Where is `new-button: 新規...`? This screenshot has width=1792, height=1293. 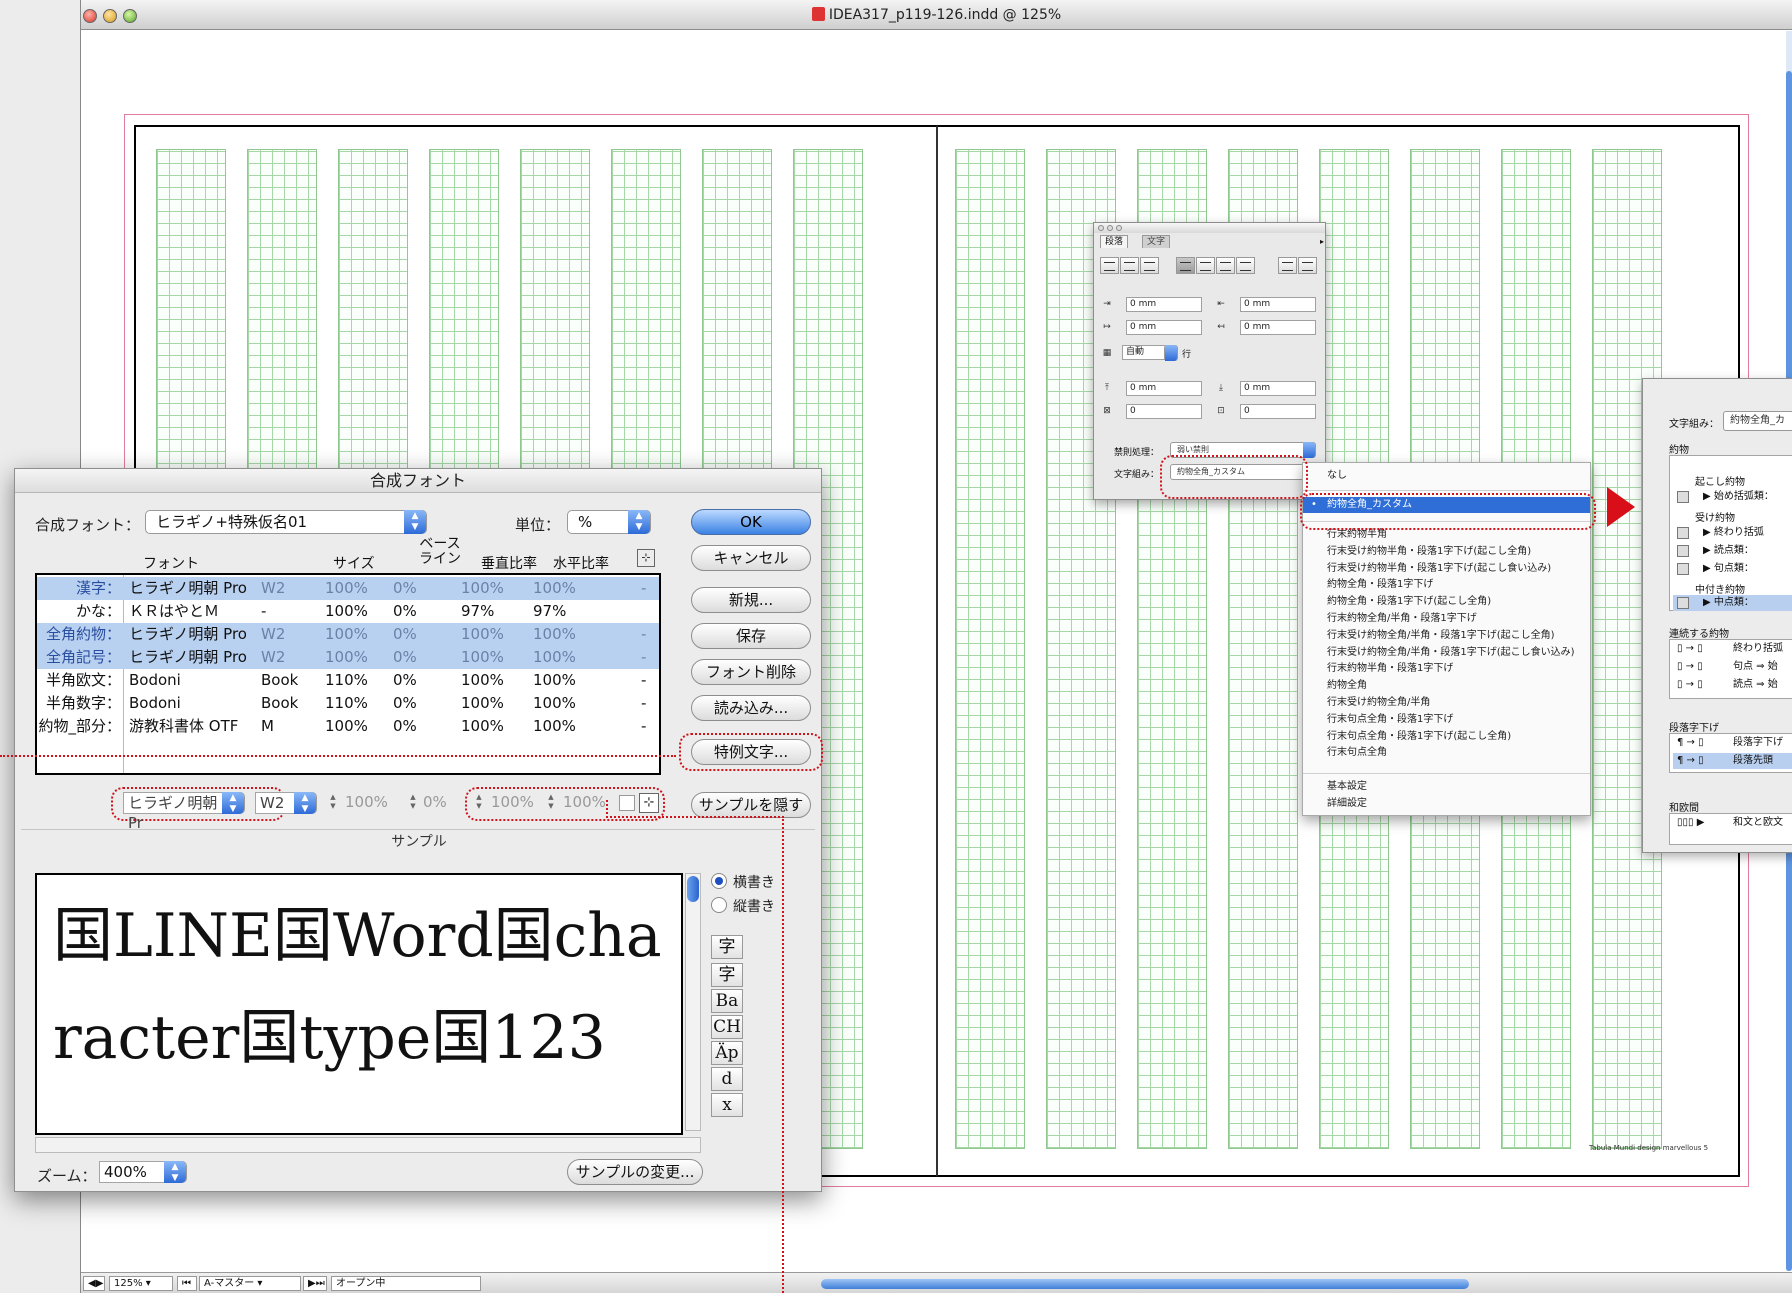 new-button: 新規... is located at coordinates (751, 600).